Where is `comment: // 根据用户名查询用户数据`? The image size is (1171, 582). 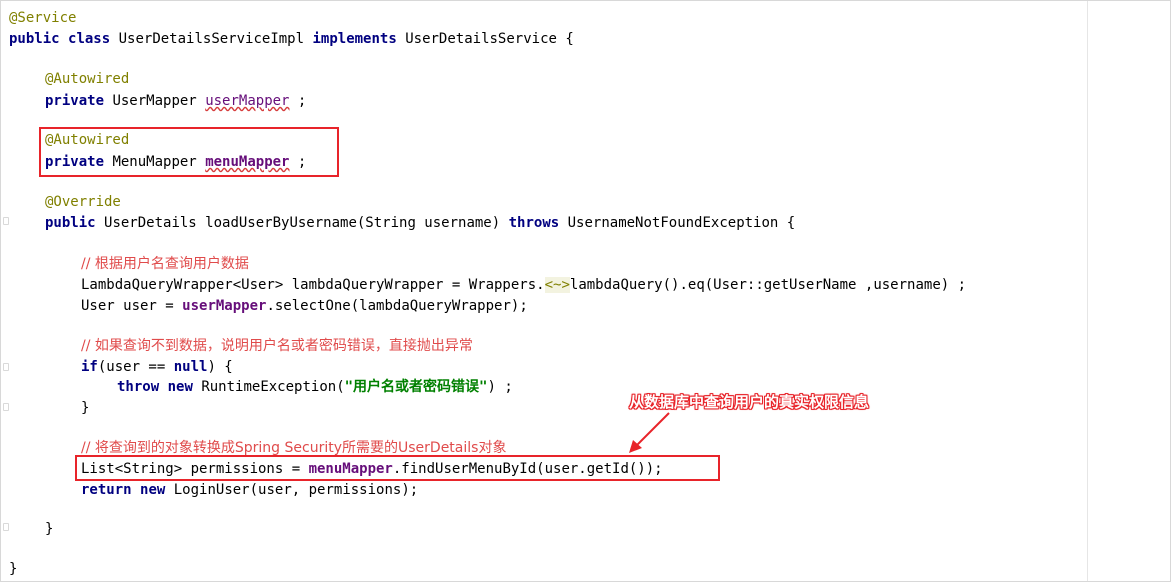 comment: // 根据用户名查询用户数据 is located at coordinates (165, 264).